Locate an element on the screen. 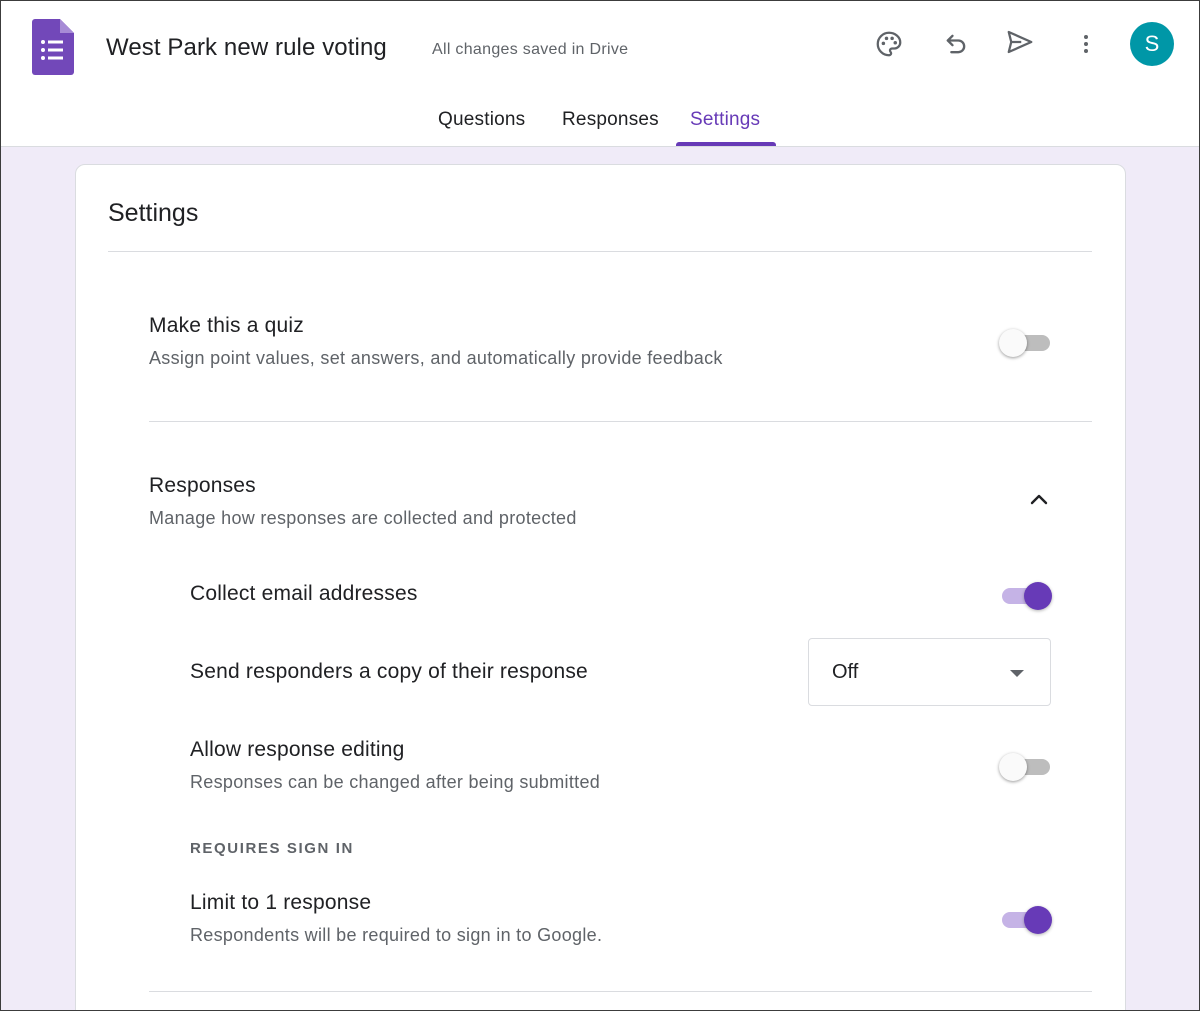 Image resolution: width=1200 pixels, height=1011 pixels. allow-editing-label: Allow response editing is located at coordinates (297, 749).